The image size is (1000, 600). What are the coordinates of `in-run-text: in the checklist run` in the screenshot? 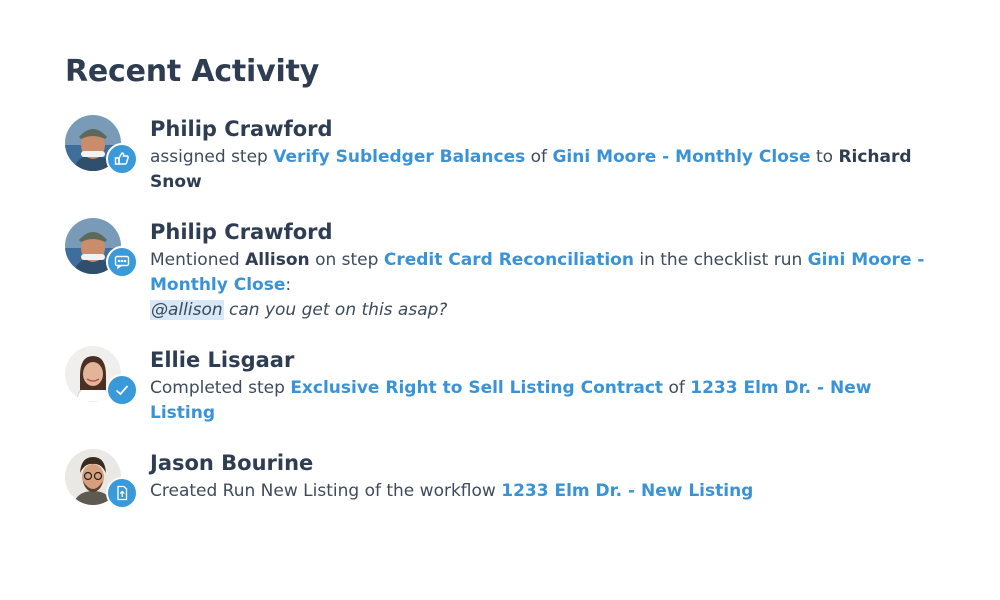 It's located at (721, 260).